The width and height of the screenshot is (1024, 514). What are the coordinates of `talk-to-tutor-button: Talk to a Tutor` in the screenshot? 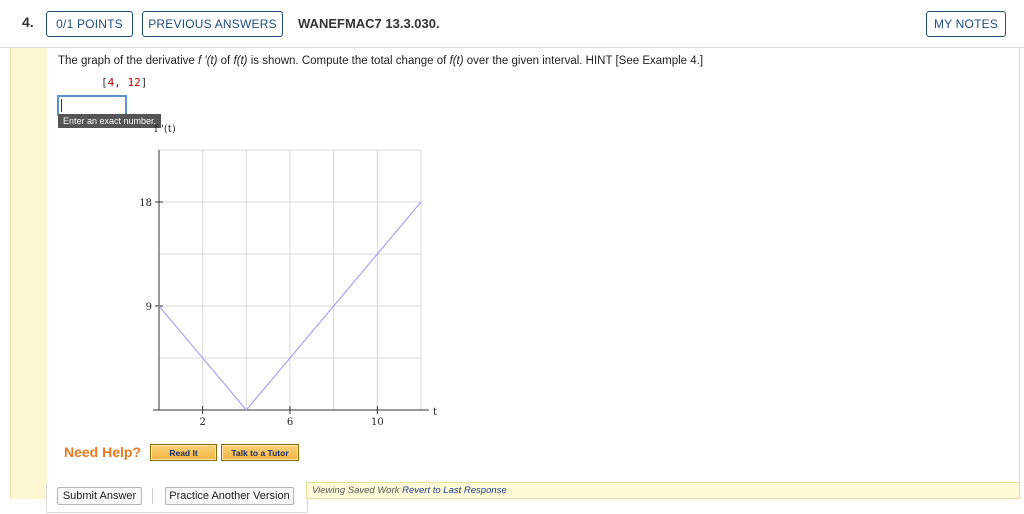 It's located at (260, 452).